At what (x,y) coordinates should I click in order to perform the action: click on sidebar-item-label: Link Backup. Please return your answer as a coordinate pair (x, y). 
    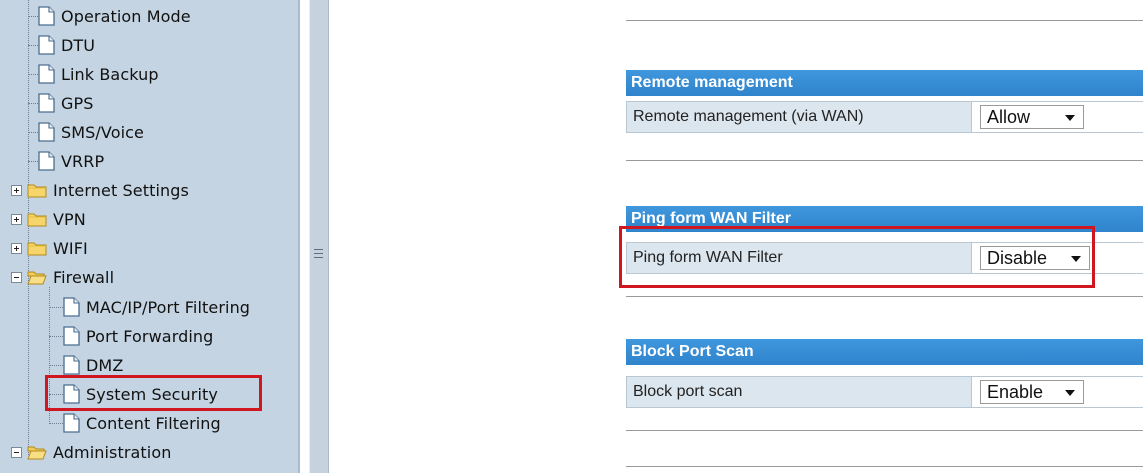
    Looking at the image, I should click on (110, 74).